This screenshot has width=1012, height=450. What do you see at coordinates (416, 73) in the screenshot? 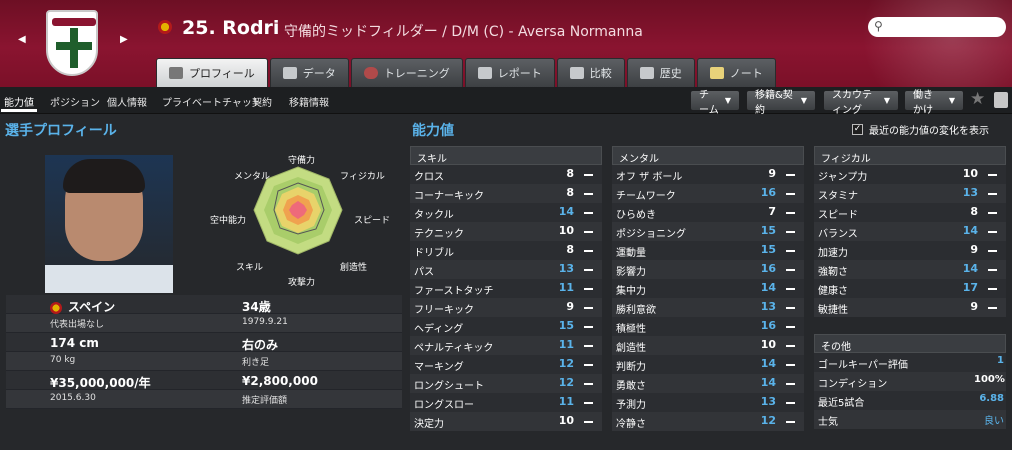
I see `tab-label: トレーニング` at bounding box center [416, 73].